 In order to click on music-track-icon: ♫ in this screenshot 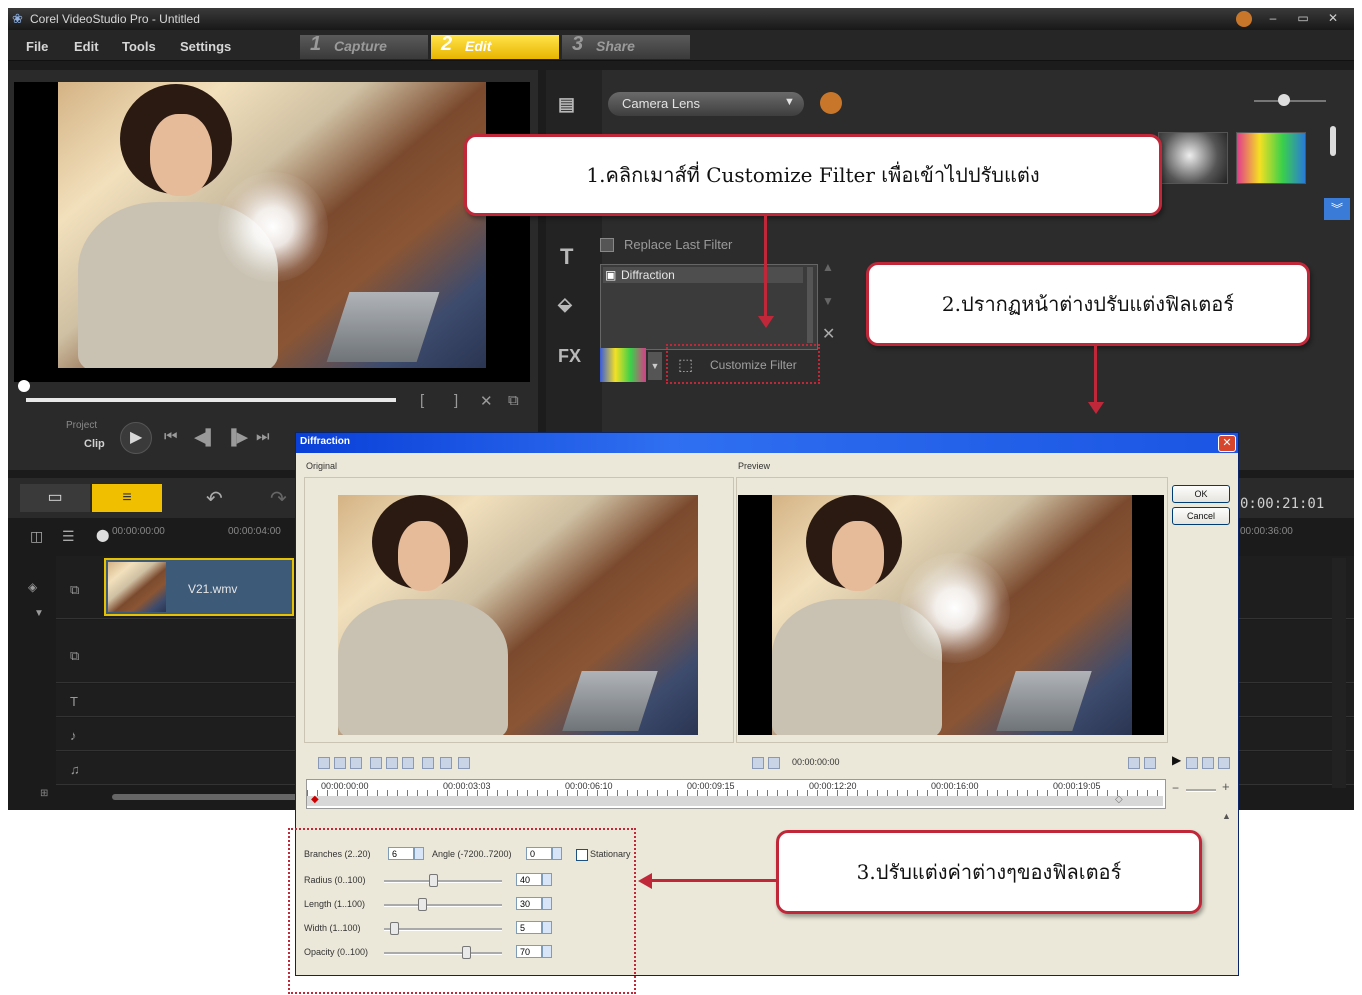, I will do `click(75, 769)`.